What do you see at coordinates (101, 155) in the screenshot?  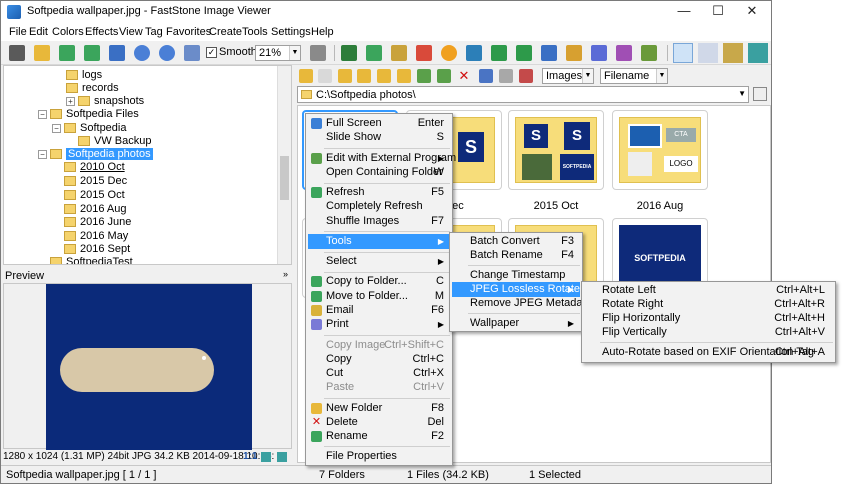 I see `tree-item-selected: Softpedia photos` at bounding box center [101, 155].